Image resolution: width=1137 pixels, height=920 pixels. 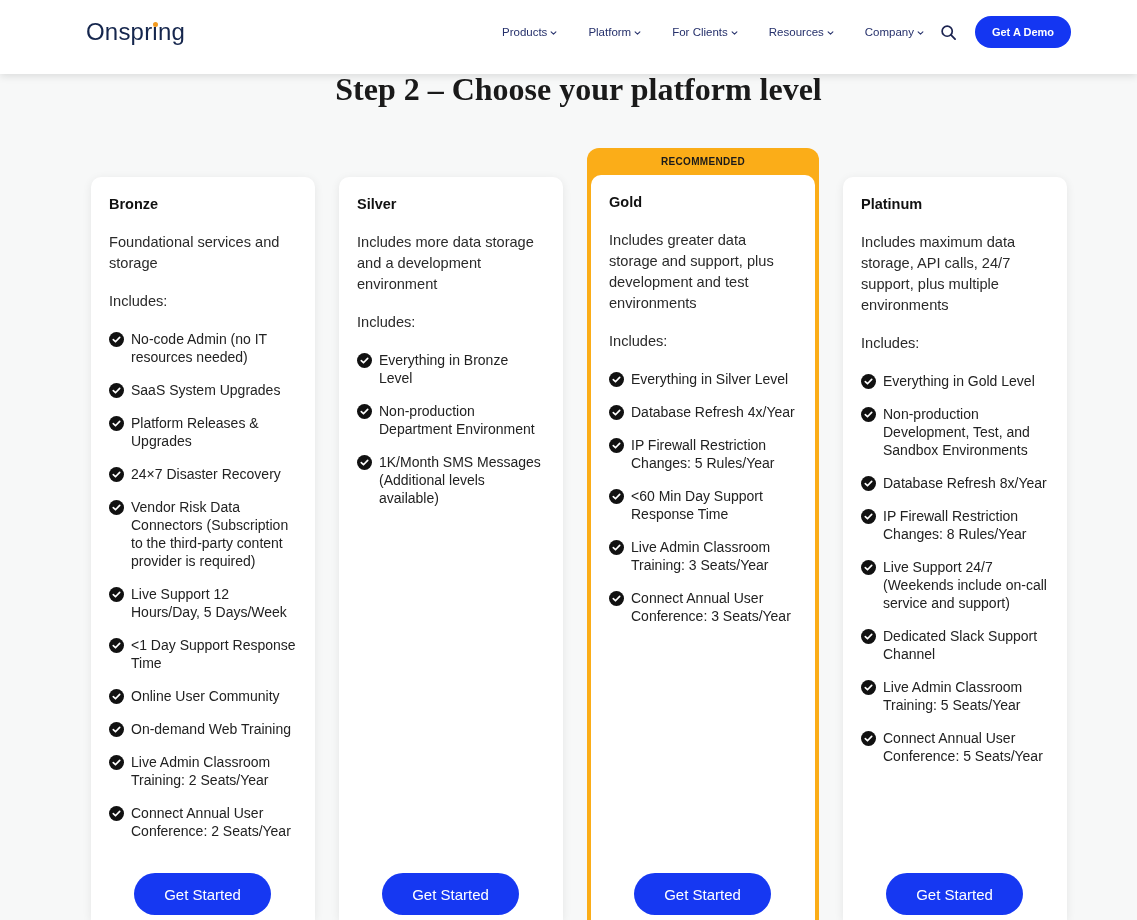 What do you see at coordinates (615, 32) in the screenshot?
I see `nav-menu-item: Platform` at bounding box center [615, 32].